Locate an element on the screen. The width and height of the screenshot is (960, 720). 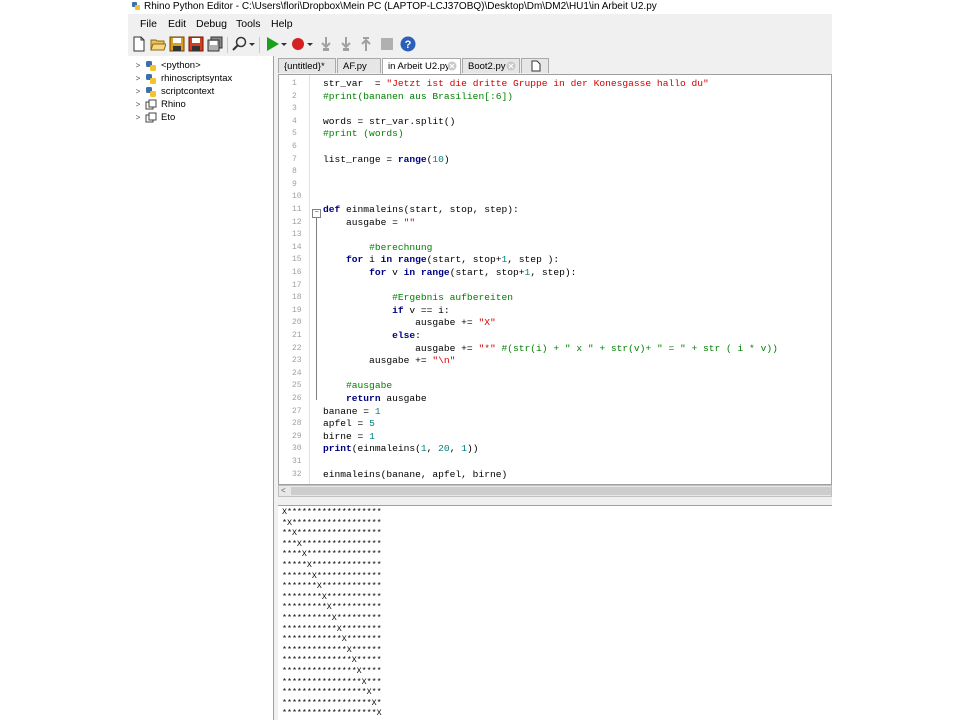
horizontal-scrollbar: < is located at coordinates (555, 491).